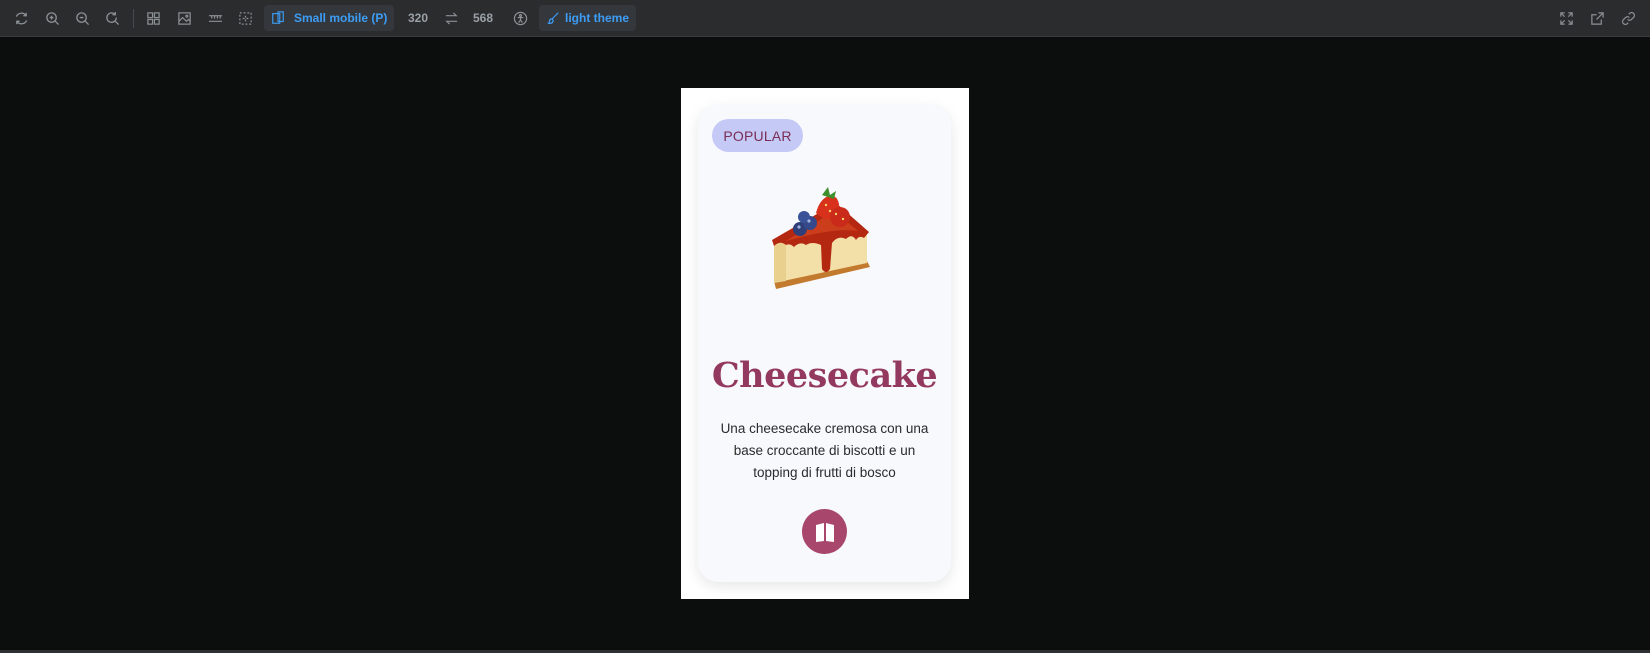 Image resolution: width=1650 pixels, height=653 pixels. I want to click on accessibility-icon, so click(520, 18).